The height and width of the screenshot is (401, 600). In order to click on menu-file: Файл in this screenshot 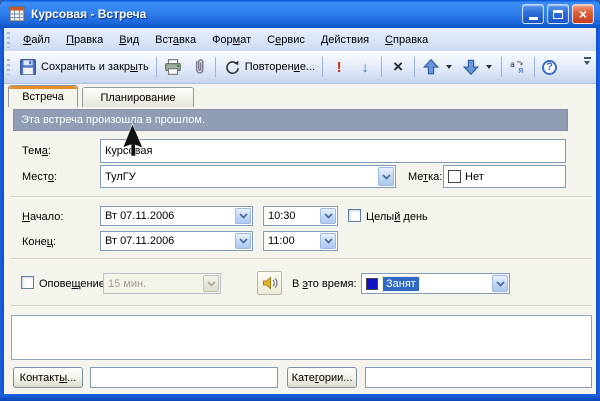, I will do `click(36, 40)`.